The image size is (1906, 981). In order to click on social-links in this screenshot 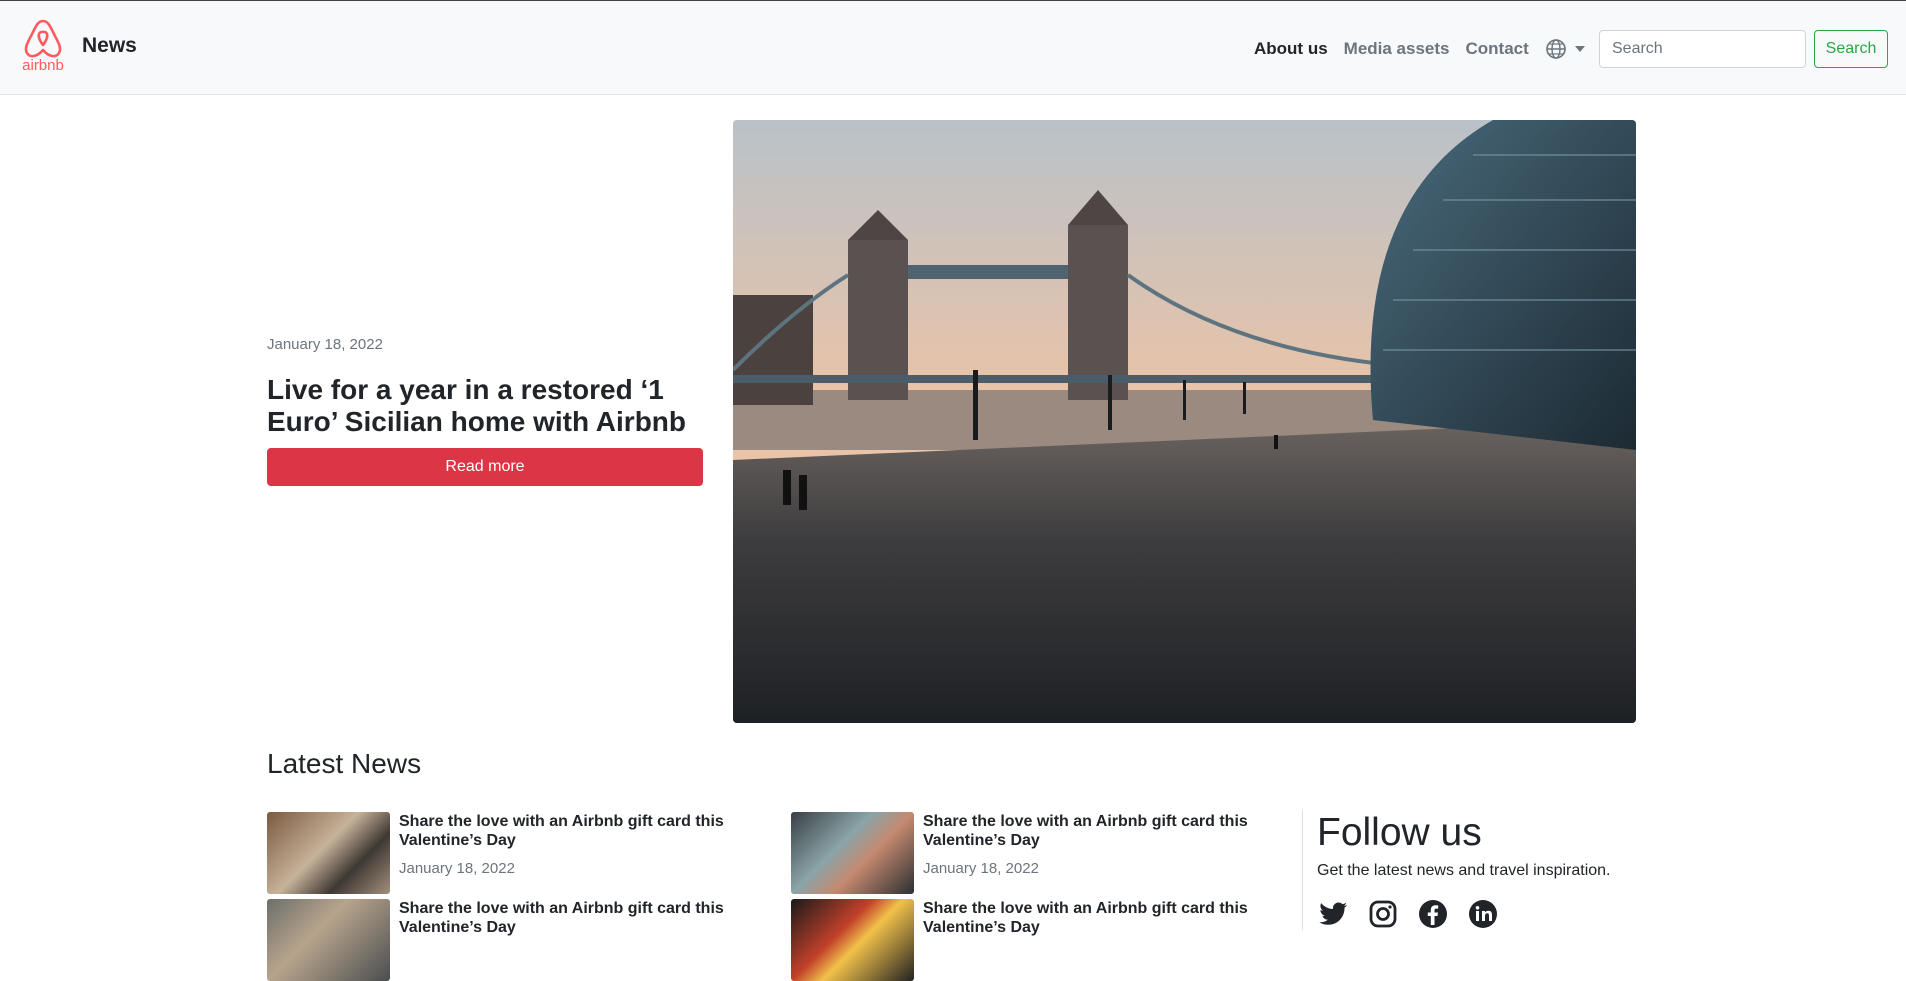, I will do `click(1479, 914)`.